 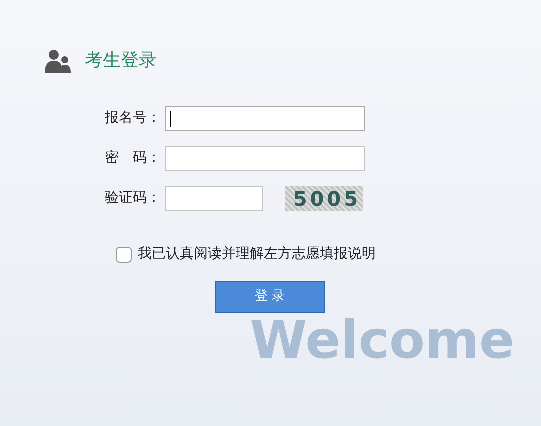 I want to click on field-label: 验证码：, so click(x=133, y=198).